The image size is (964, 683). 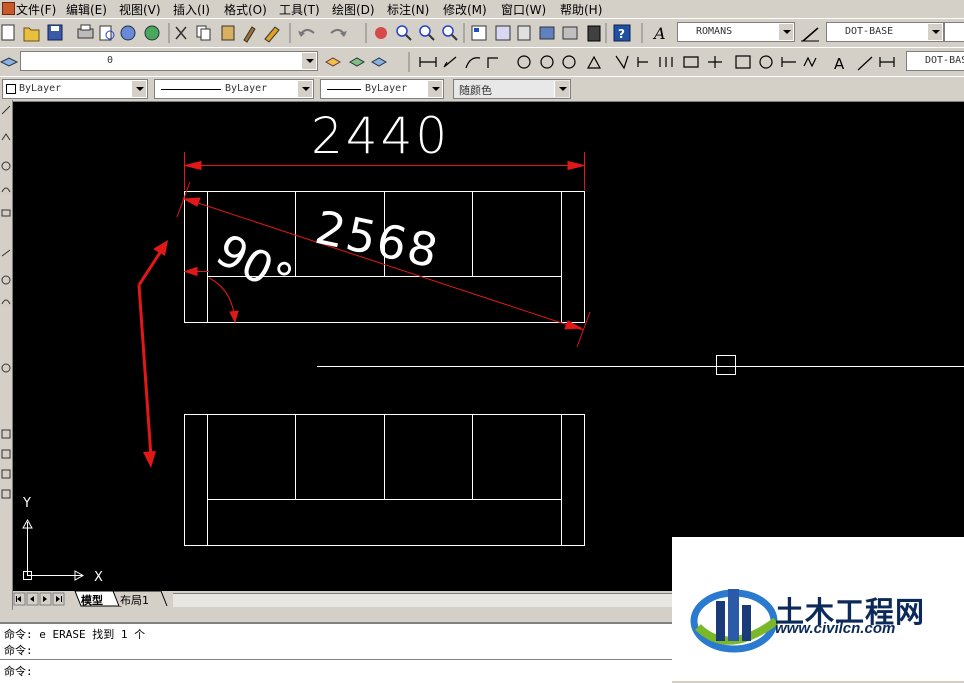 What do you see at coordinates (503, 33) in the screenshot?
I see `design-center-icon` at bounding box center [503, 33].